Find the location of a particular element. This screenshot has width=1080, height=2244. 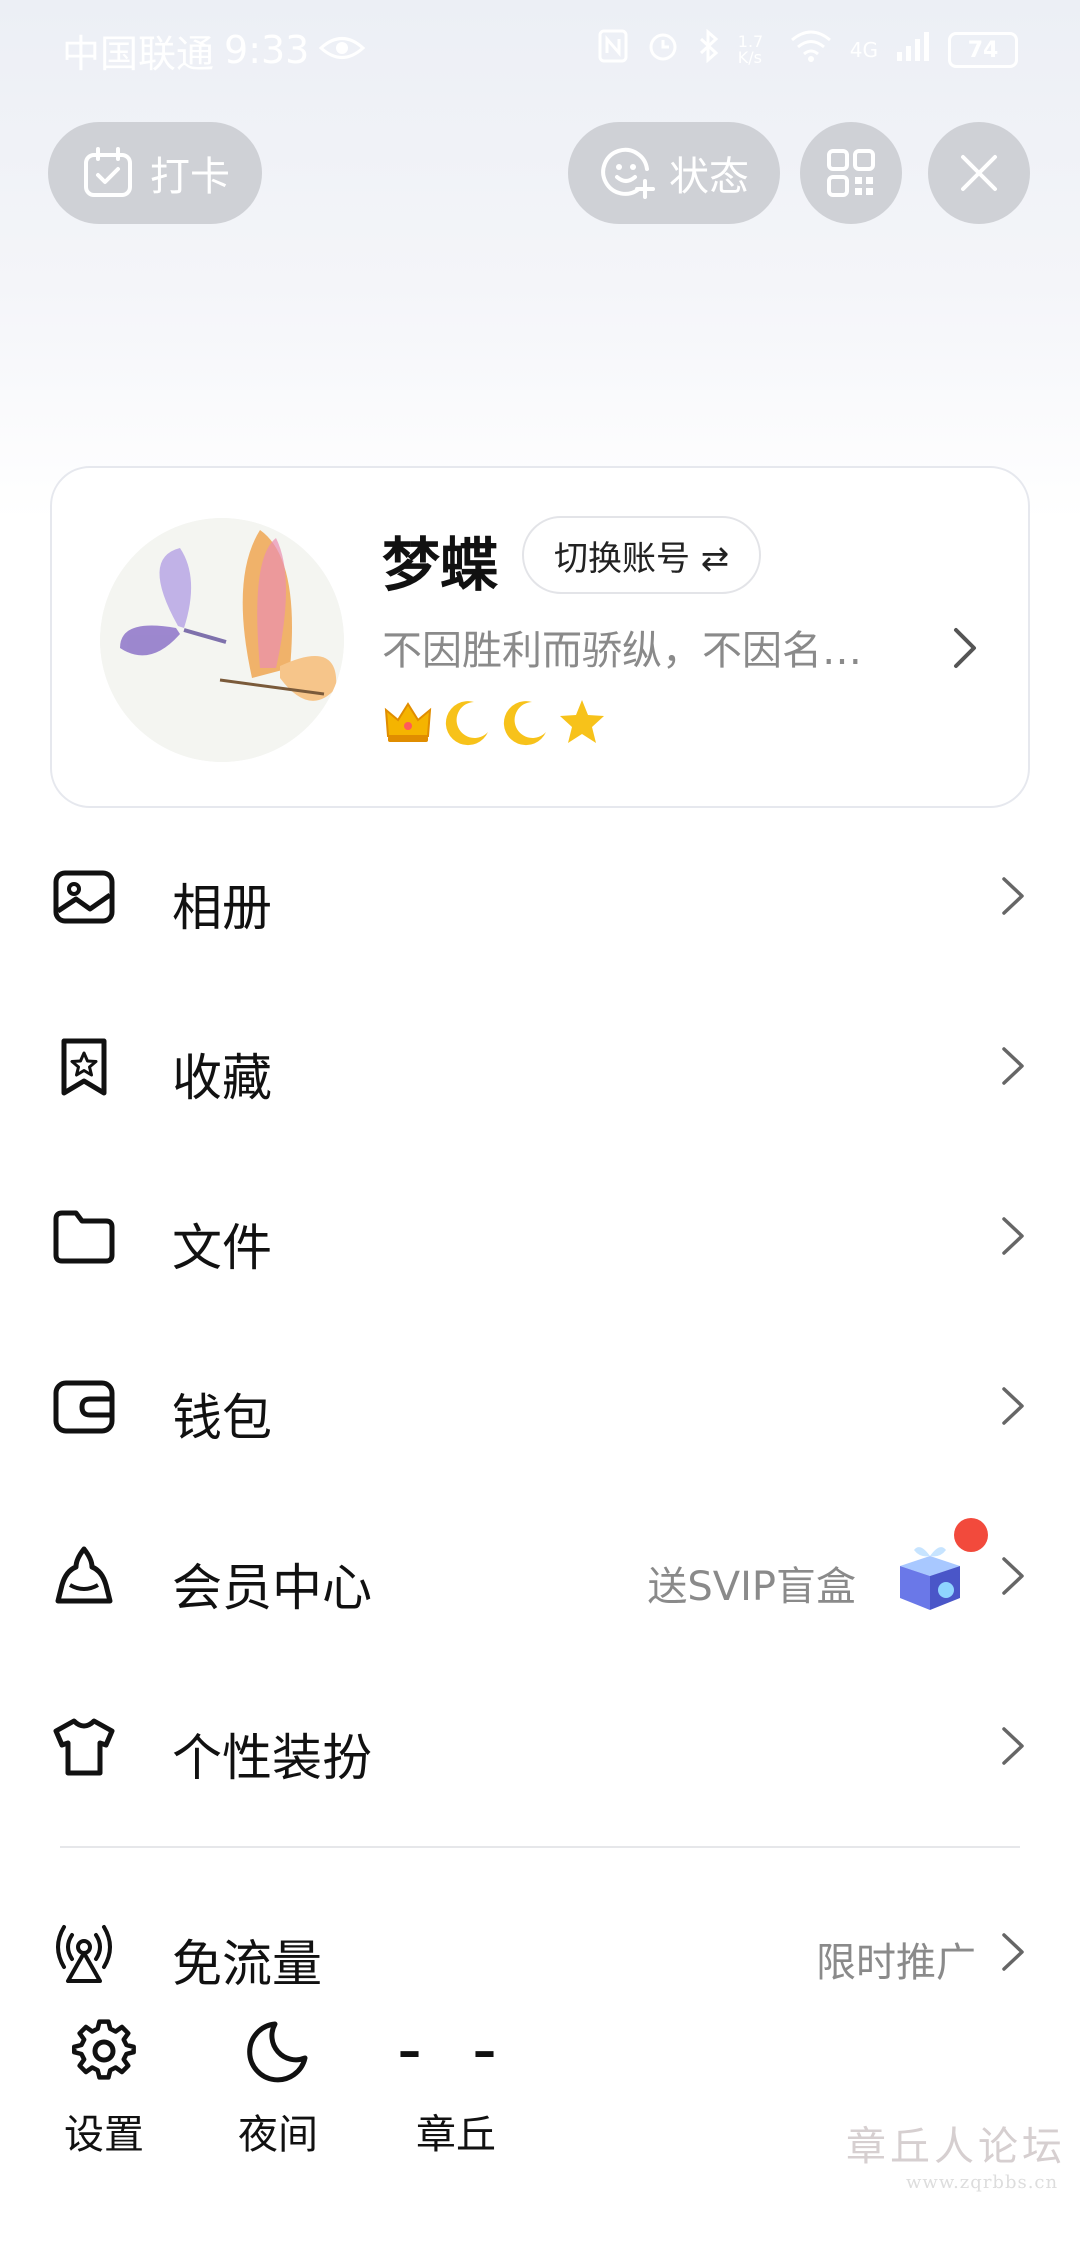

menu-label: 会员中心 is located at coordinates (272, 1588).